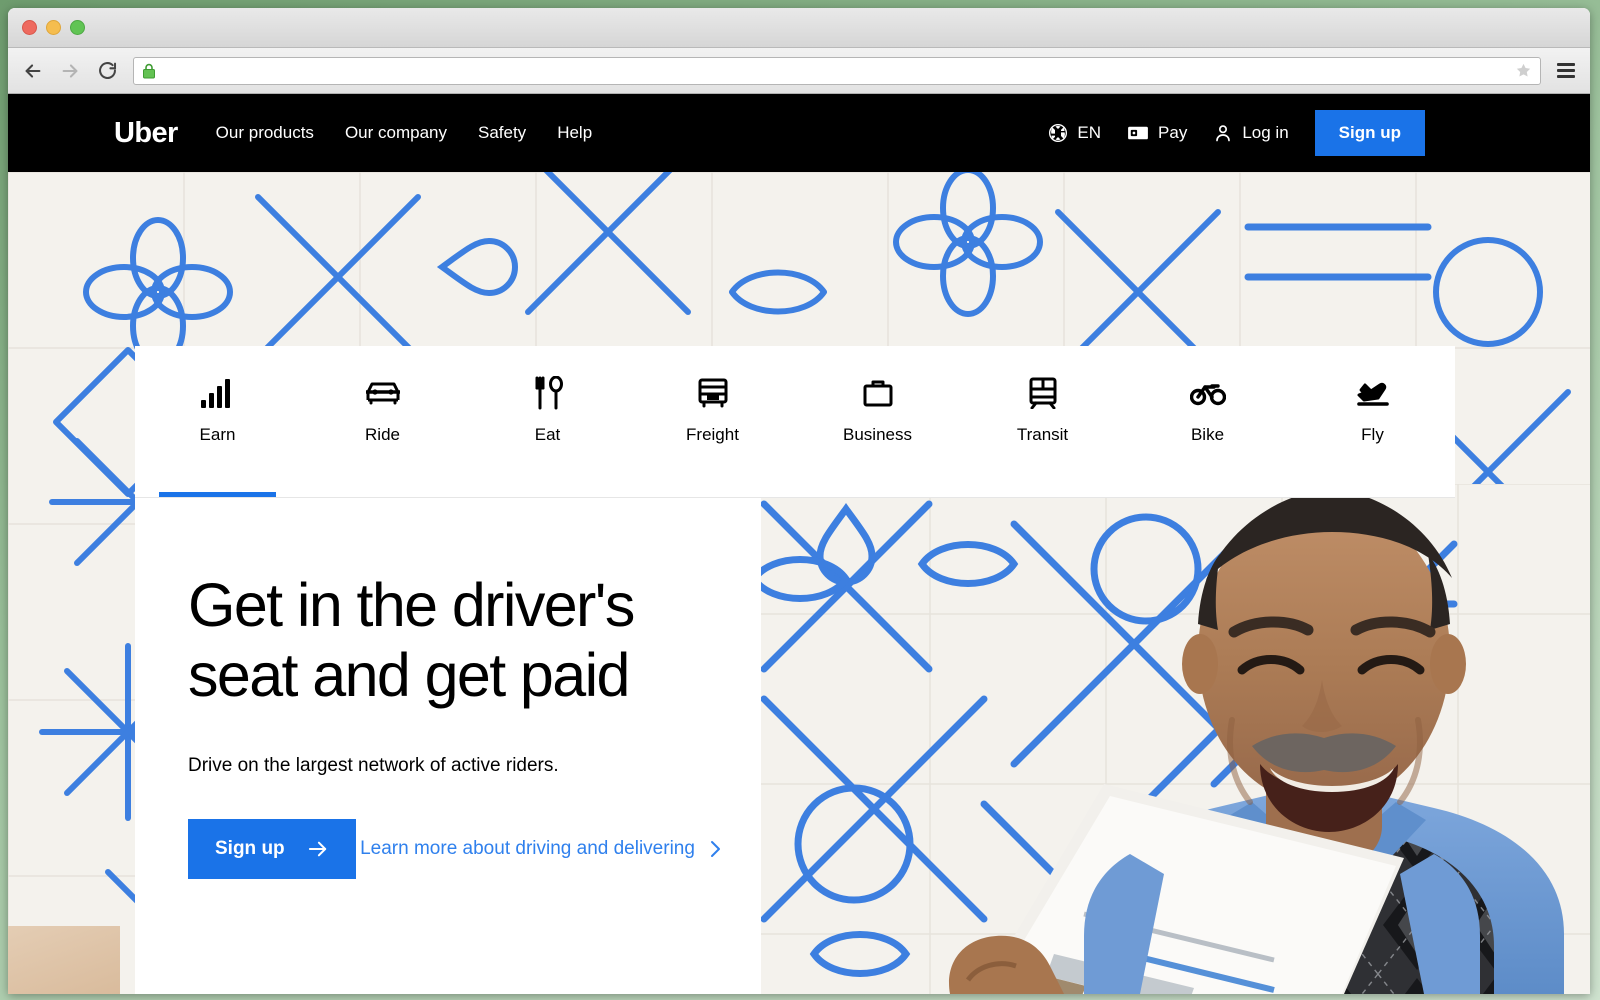 This screenshot has height=1000, width=1600. I want to click on tab-ride: Ride, so click(382, 422).